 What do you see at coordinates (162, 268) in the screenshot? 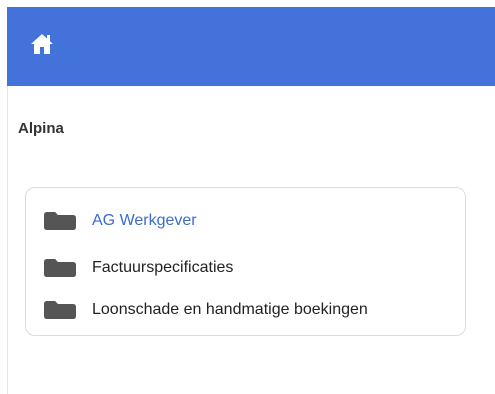
I see `folder-label: Factuurspecificaties` at bounding box center [162, 268].